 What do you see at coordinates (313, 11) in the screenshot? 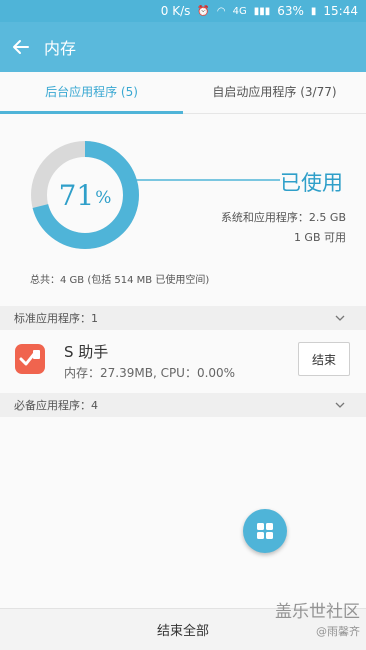
I see `battery-icon: ▮` at bounding box center [313, 11].